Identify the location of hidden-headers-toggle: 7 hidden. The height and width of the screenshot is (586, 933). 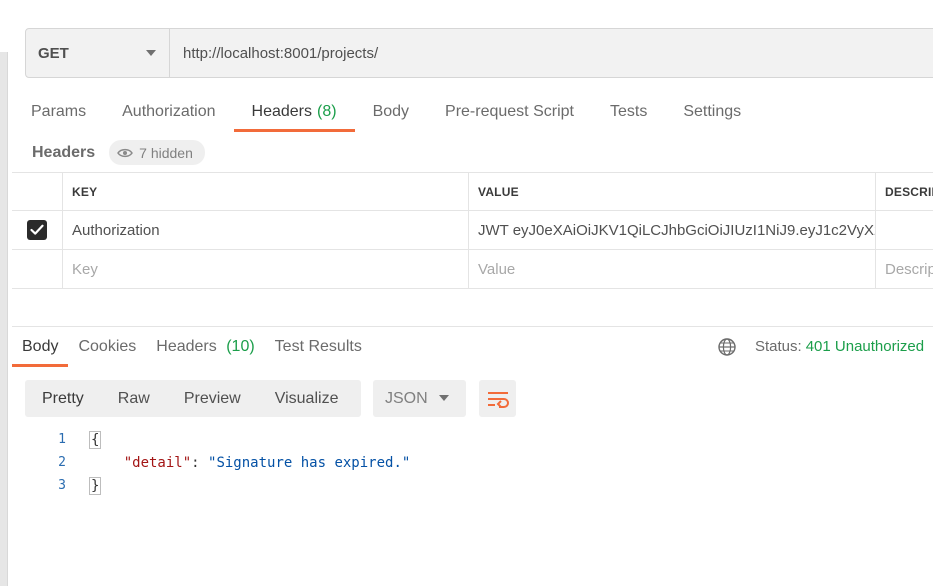
(157, 152).